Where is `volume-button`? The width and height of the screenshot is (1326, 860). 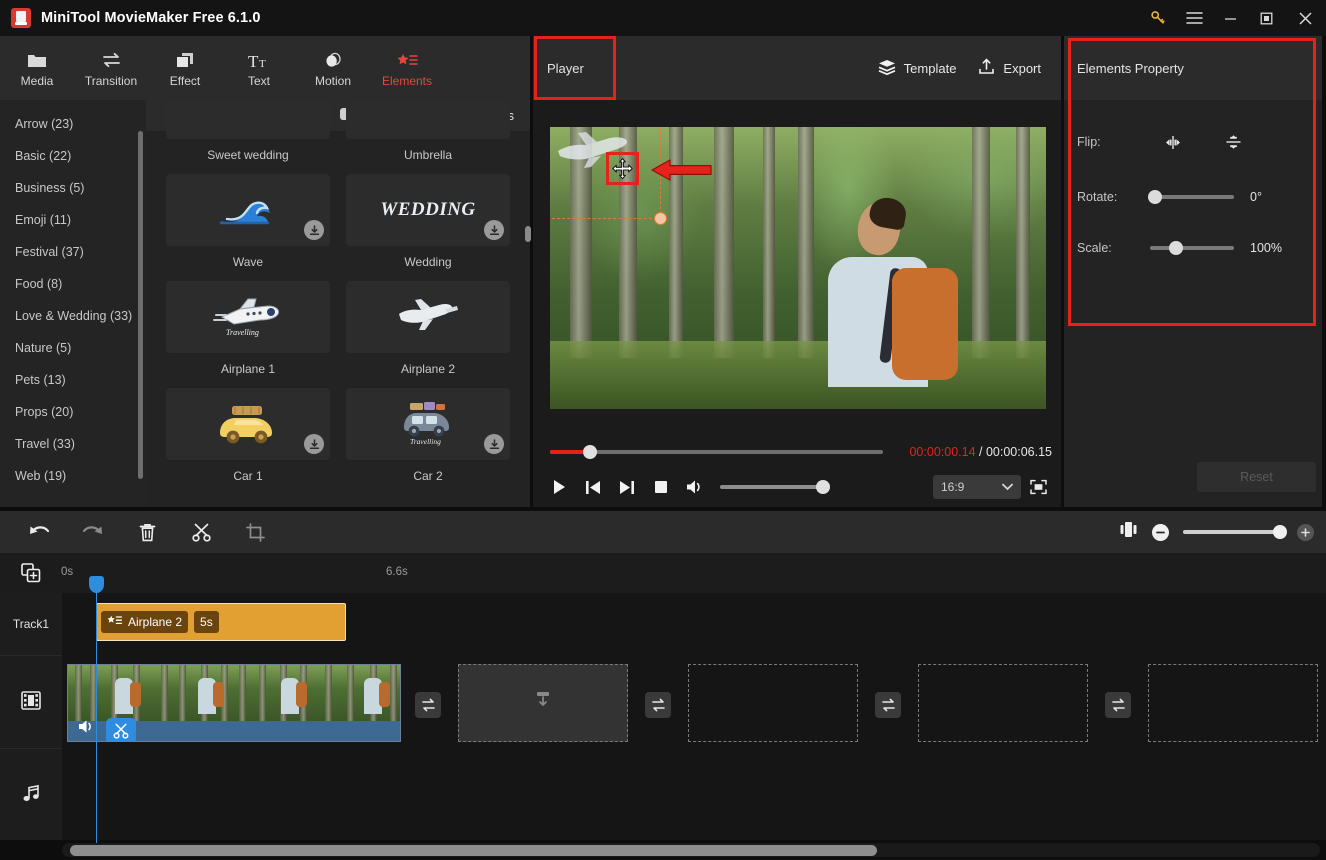
volume-button is located at coordinates (695, 487).